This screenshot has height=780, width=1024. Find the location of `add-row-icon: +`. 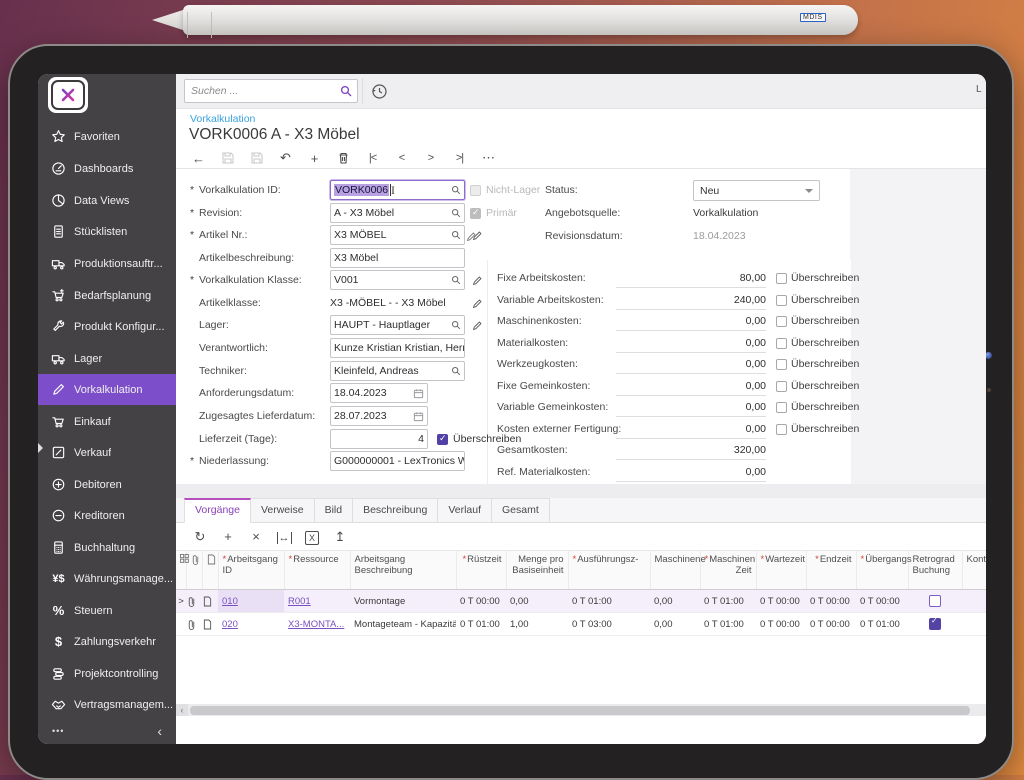

add-row-icon: + is located at coordinates (228, 536).